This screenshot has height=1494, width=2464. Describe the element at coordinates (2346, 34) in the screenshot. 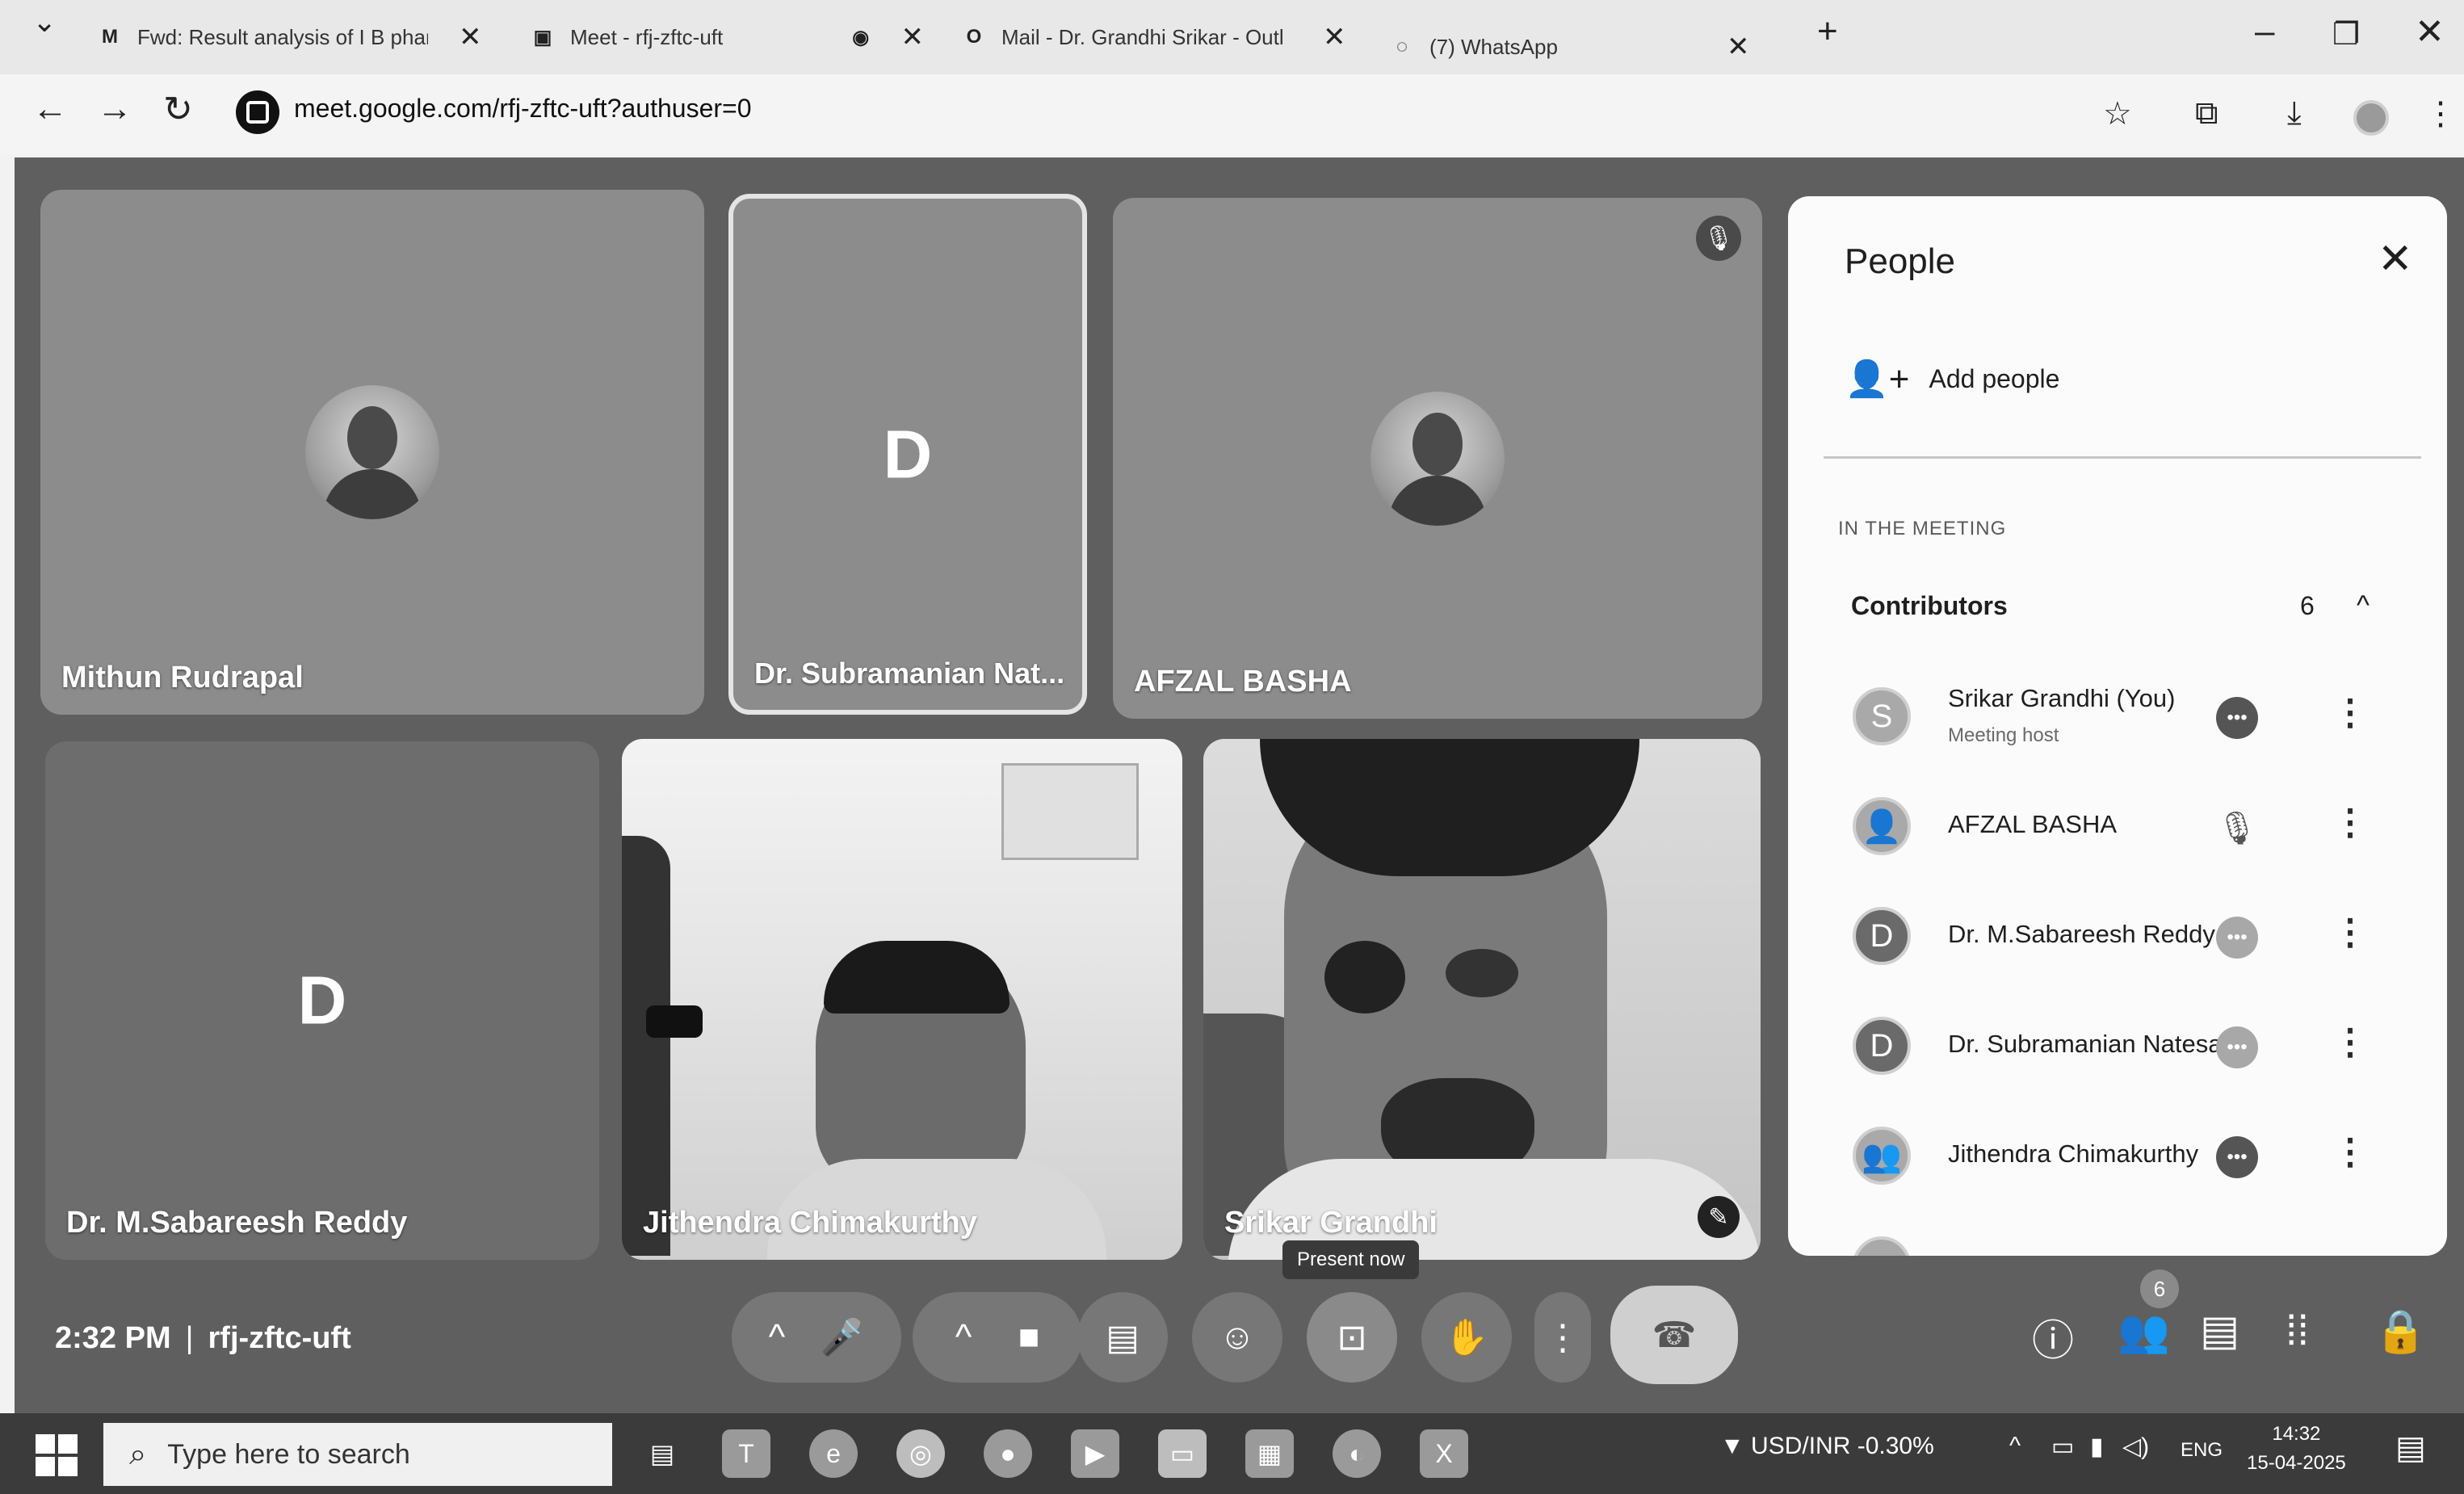

I see `restore-icon: ❐` at that location.